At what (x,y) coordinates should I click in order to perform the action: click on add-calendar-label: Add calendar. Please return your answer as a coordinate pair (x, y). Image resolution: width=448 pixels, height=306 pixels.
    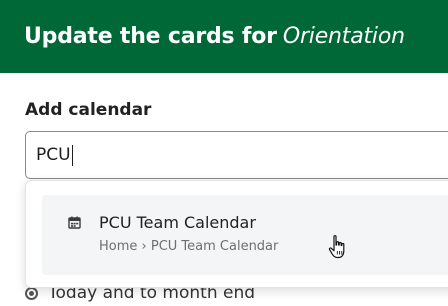
    Looking at the image, I should click on (88, 110).